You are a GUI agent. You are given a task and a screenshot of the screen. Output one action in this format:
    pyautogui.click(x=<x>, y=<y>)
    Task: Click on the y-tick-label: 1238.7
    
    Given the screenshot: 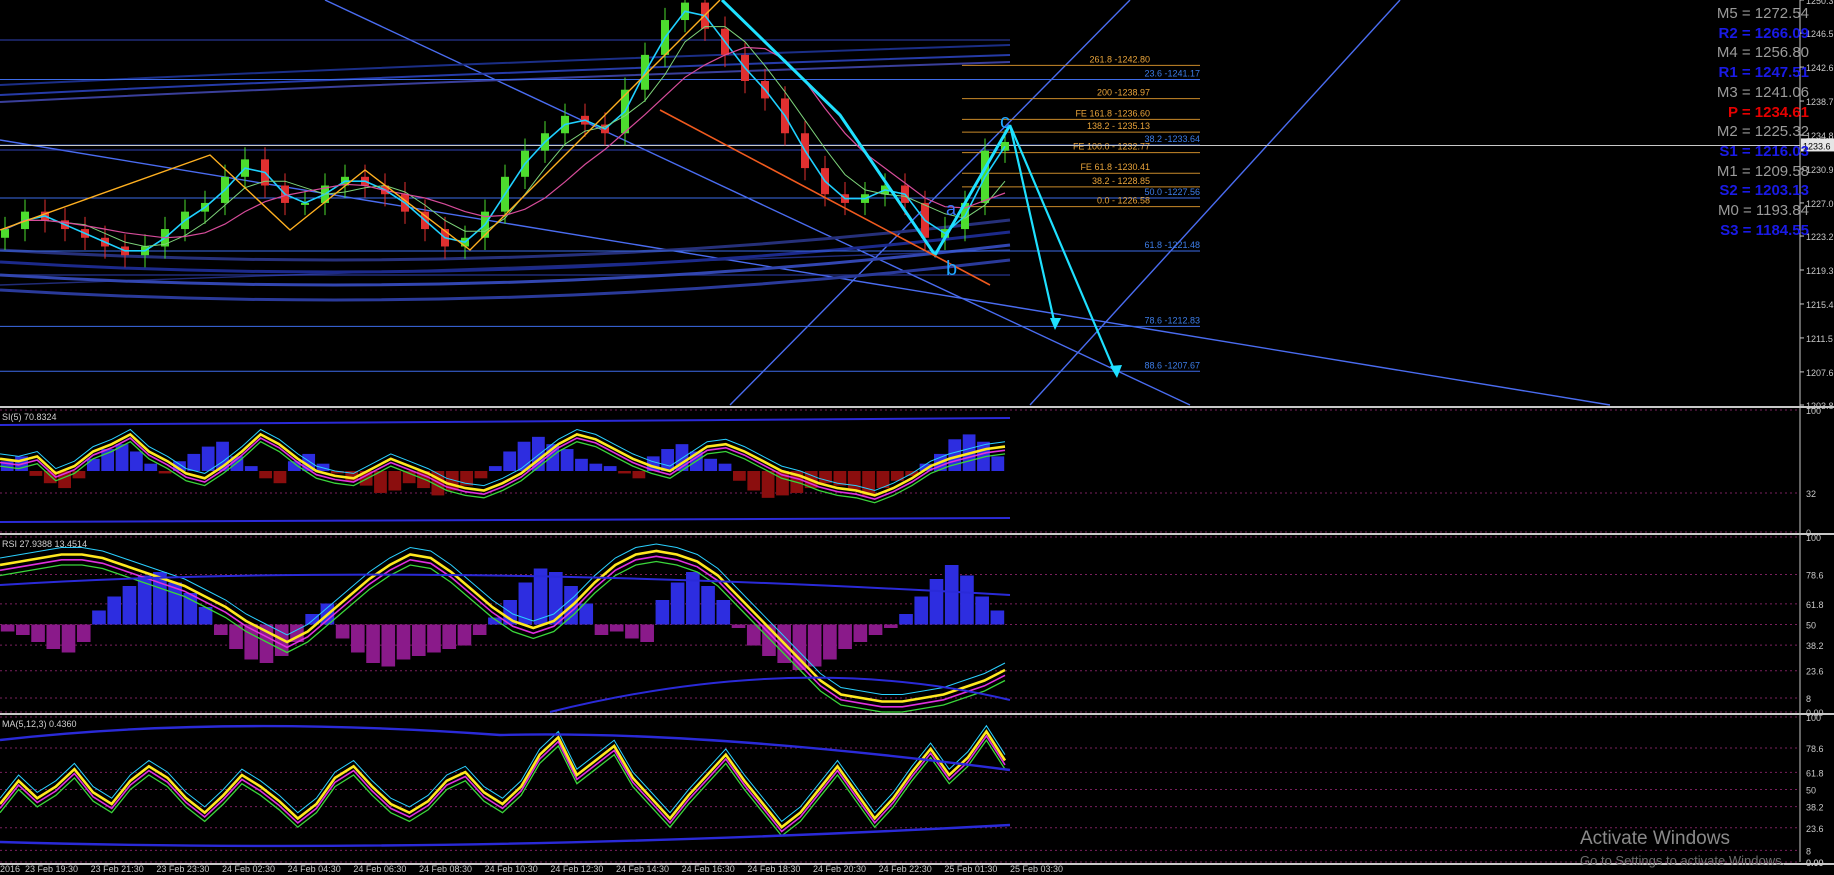 What is the action you would take?
    pyautogui.click(x=1820, y=102)
    